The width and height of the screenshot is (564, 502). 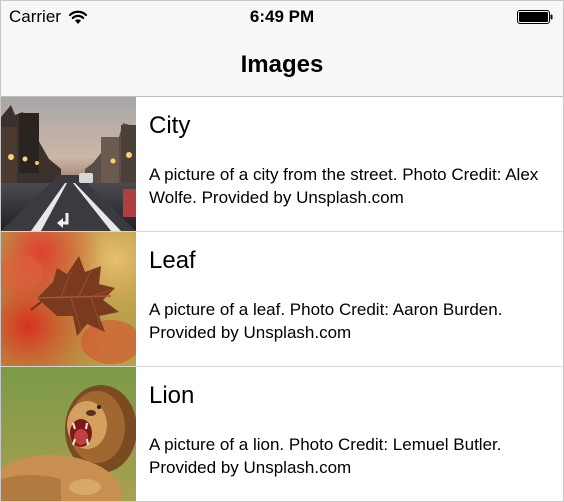 I want to click on city-street-photo, so click(x=68, y=164).